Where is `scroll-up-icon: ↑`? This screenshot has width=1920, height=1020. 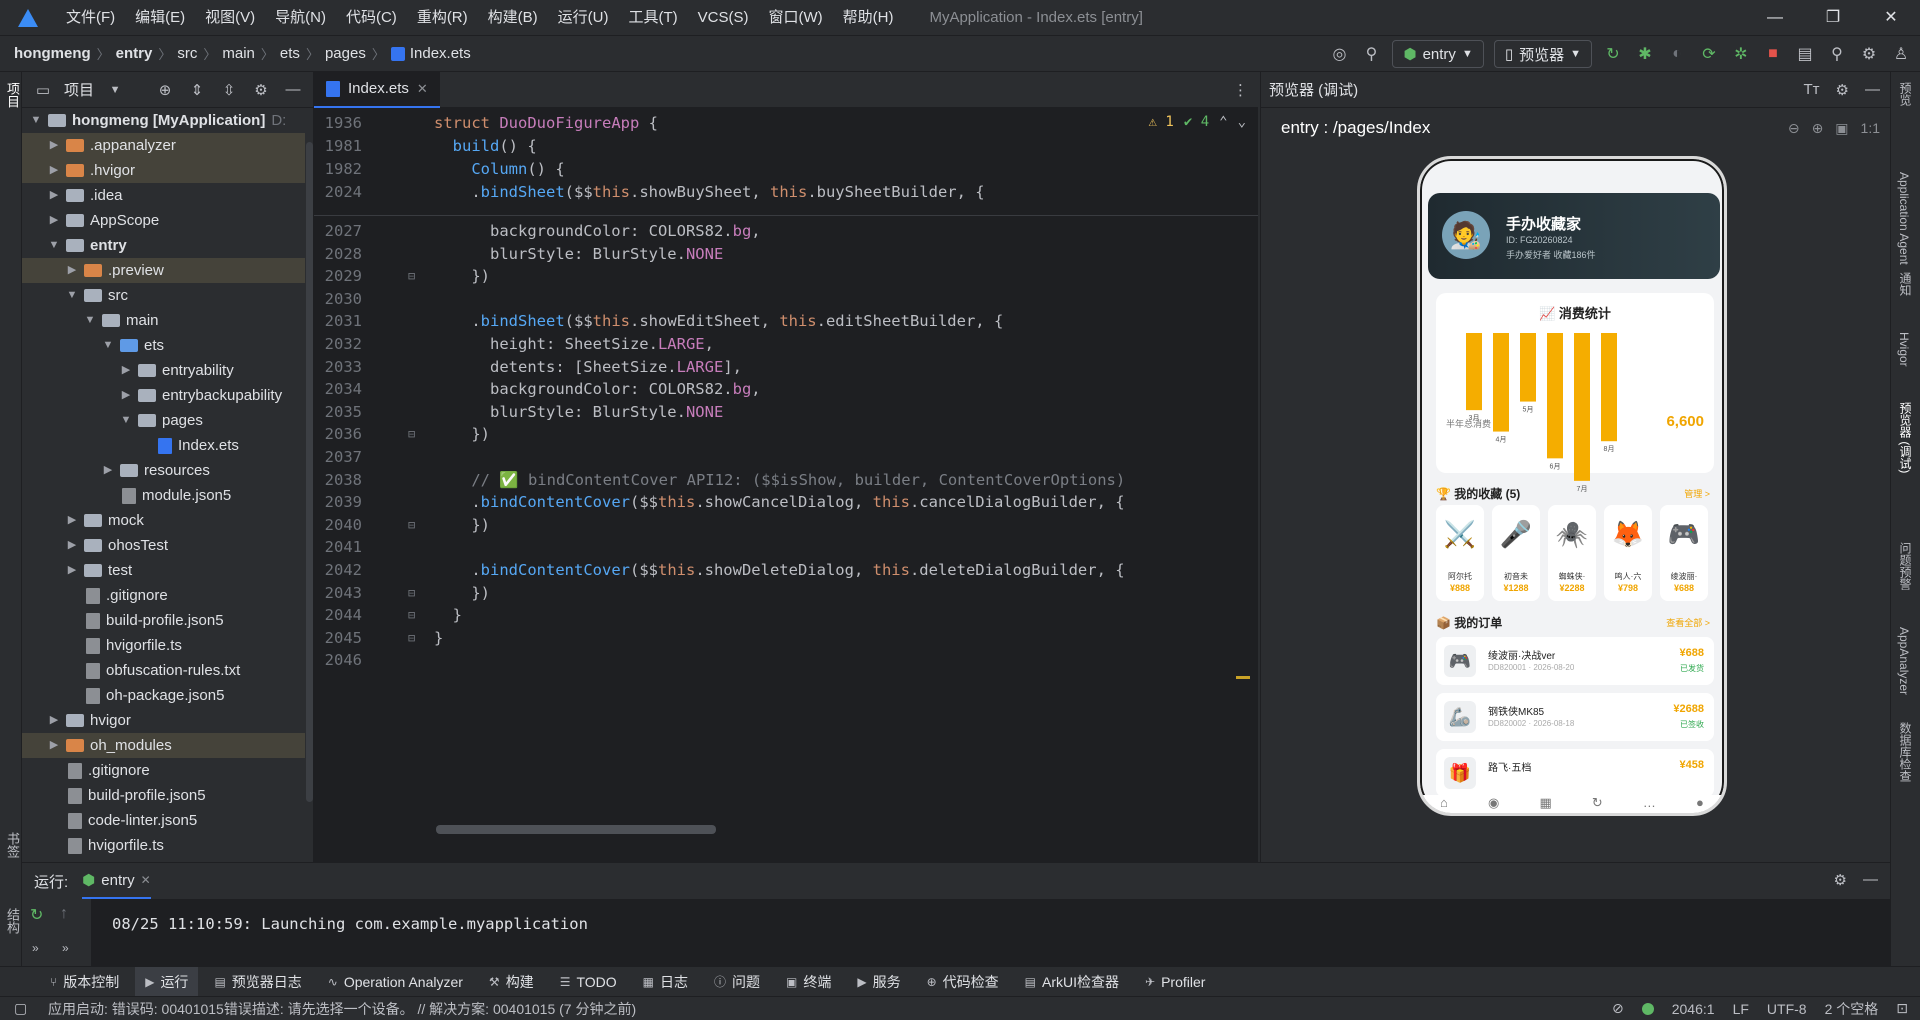 scroll-up-icon: ↑ is located at coordinates (64, 914).